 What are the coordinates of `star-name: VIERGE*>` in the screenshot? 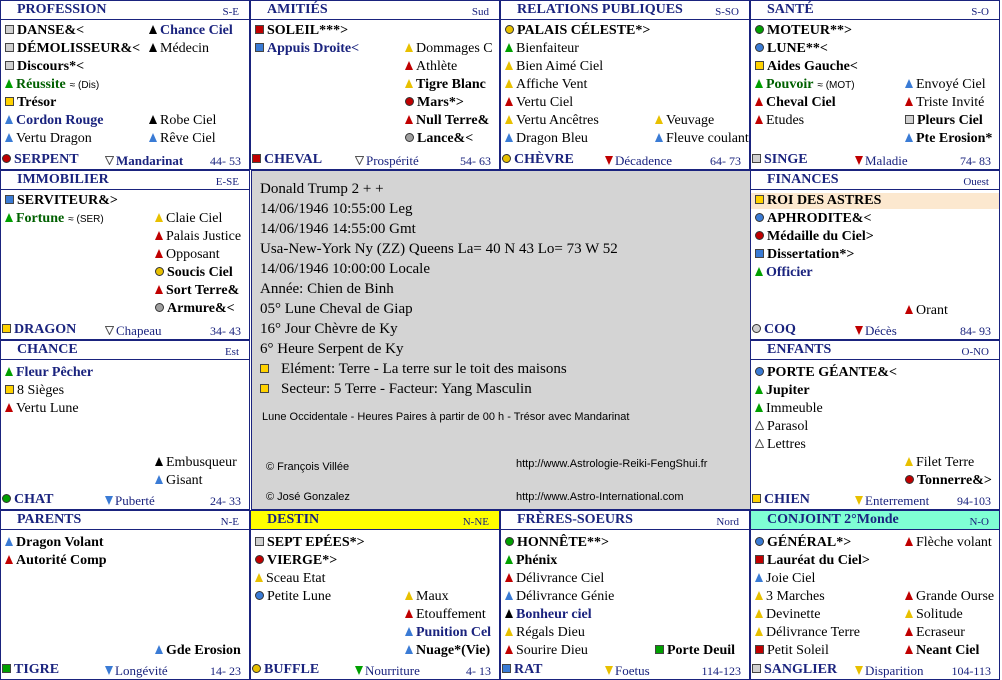 It's located at (302, 560).